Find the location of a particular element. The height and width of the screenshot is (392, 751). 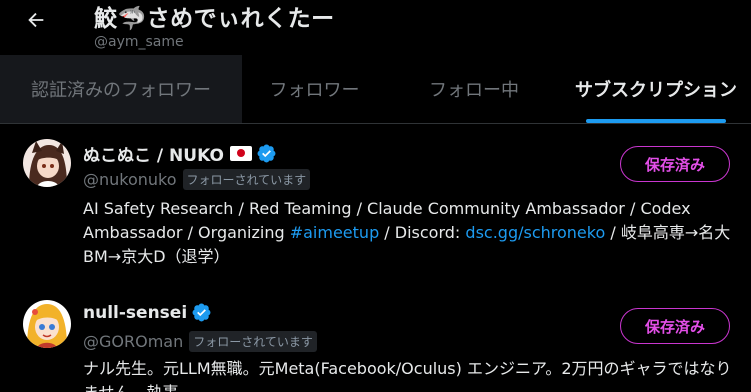

profile-header: 鮫🦈さめでぃれくたー @aym_same is located at coordinates (375, 27).